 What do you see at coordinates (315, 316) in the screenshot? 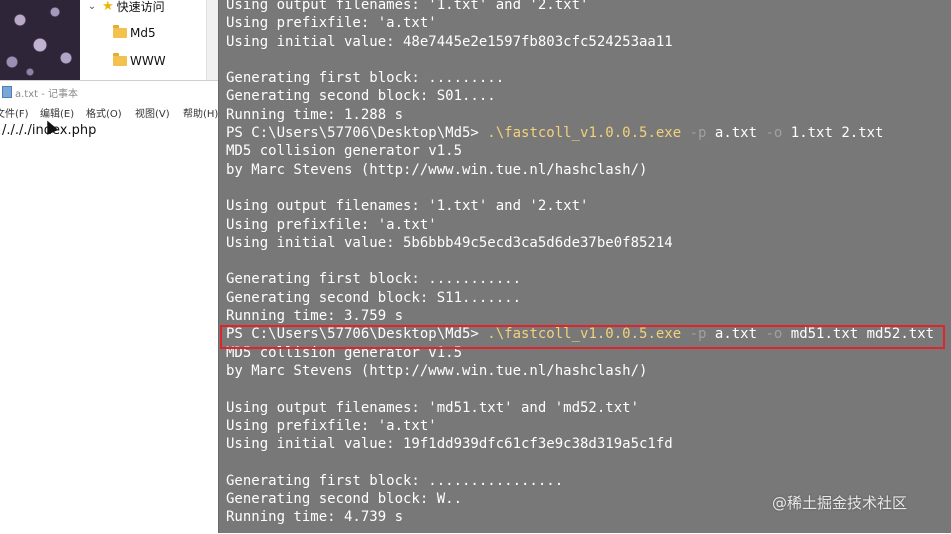
I see `console-output-line: Running time: 3.759 s` at bounding box center [315, 316].